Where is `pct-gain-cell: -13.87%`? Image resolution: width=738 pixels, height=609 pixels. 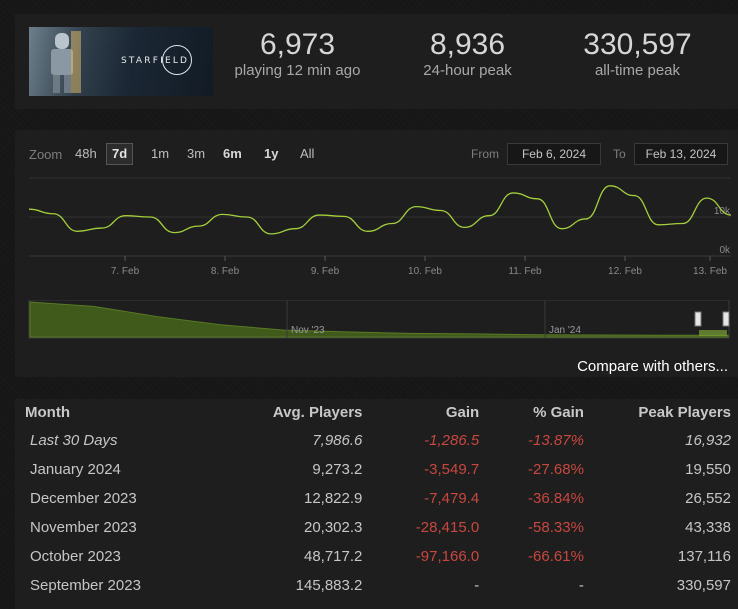
pct-gain-cell: -13.87% is located at coordinates (556, 440).